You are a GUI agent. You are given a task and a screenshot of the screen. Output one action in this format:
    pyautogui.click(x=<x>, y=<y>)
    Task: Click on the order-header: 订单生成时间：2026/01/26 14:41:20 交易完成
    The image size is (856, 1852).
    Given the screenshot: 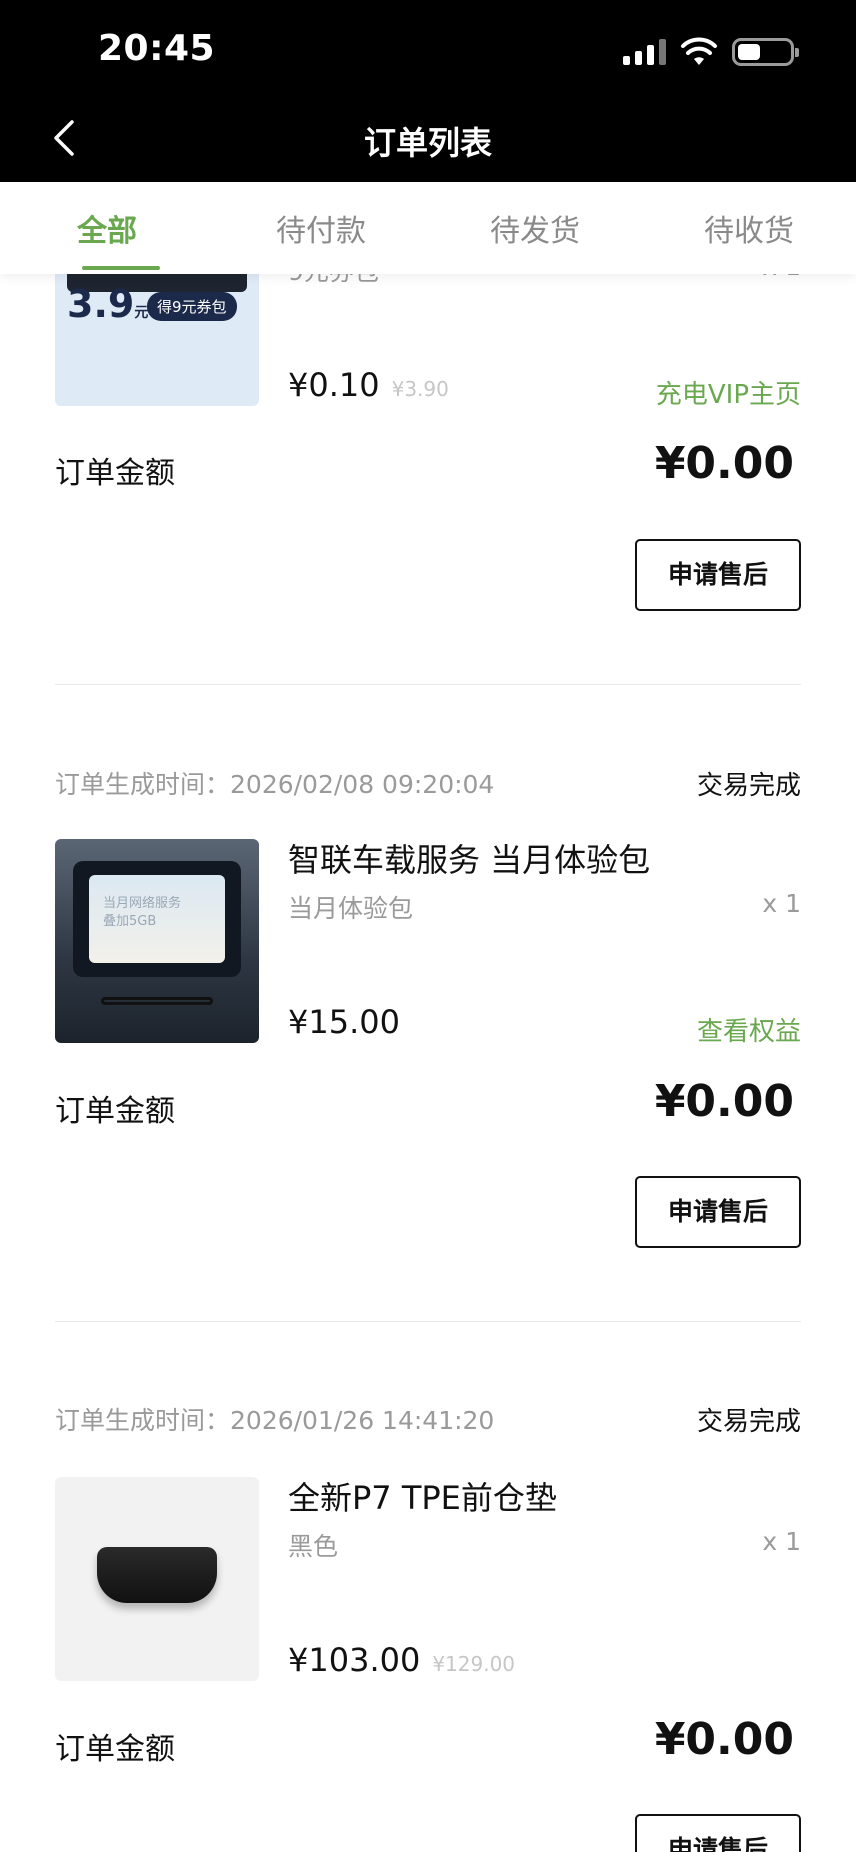 What is the action you would take?
    pyautogui.click(x=428, y=1421)
    